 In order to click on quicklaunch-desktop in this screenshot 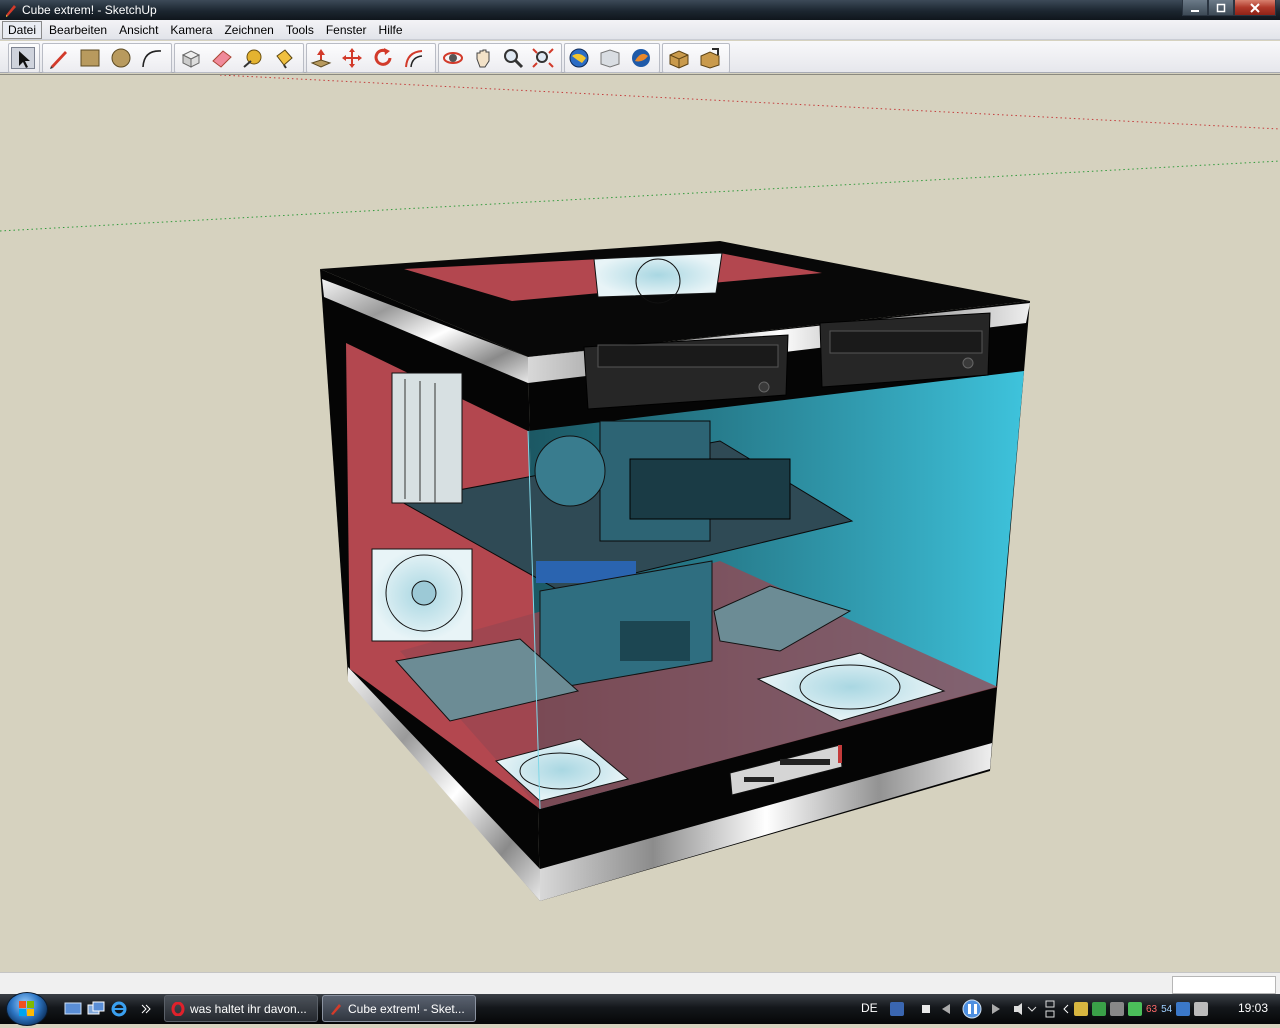, I will do `click(73, 1009)`.